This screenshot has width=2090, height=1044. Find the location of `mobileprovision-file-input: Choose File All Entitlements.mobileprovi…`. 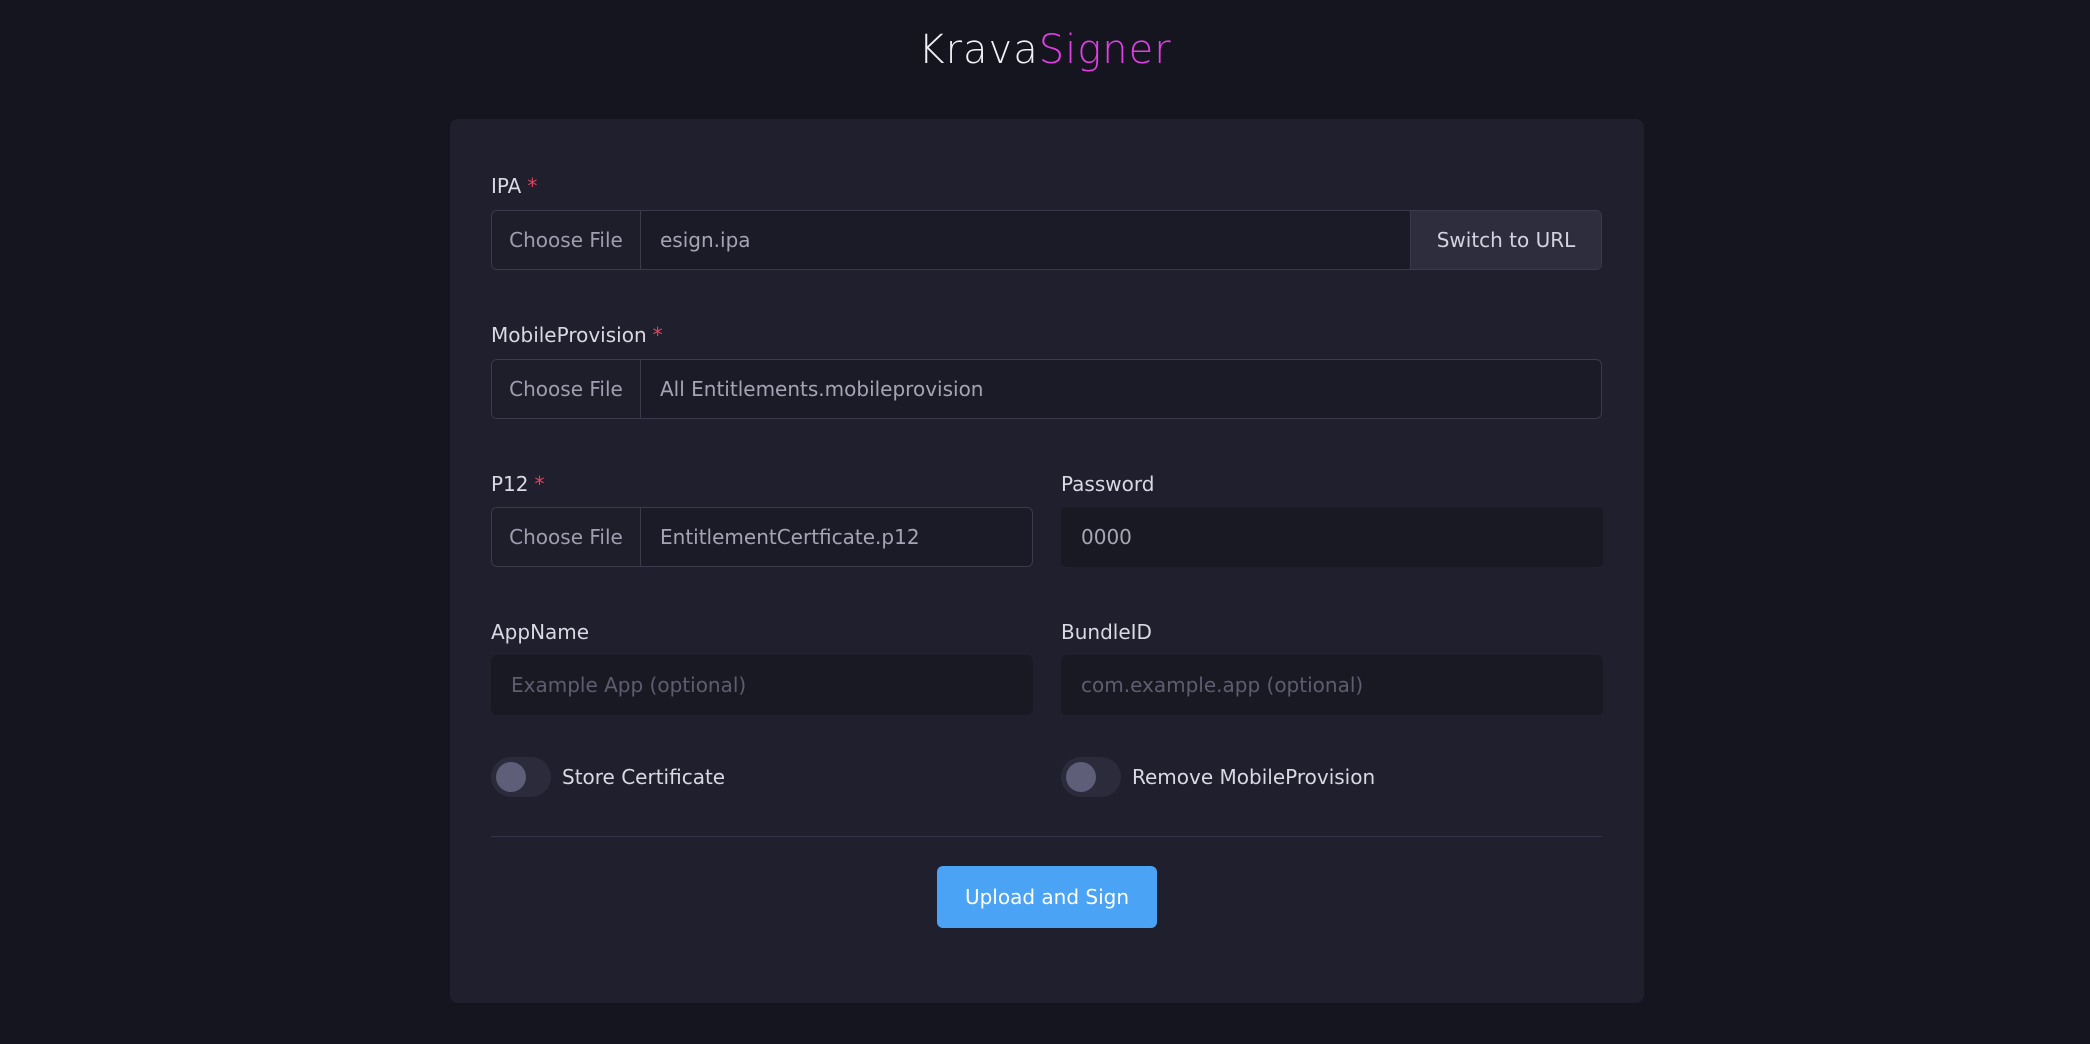

mobileprovision-file-input: Choose File All Entitlements.mobileprovi… is located at coordinates (1046, 389).